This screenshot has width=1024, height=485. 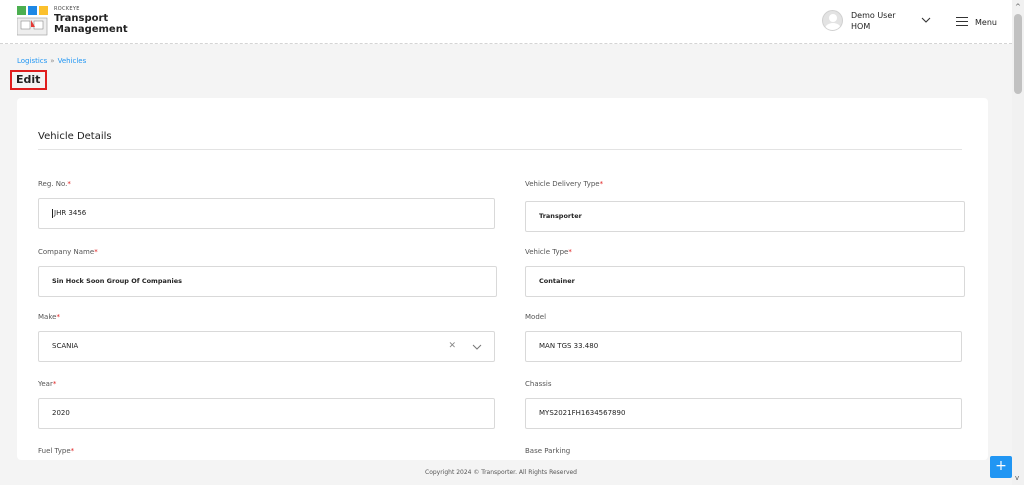 What do you see at coordinates (91, 29) in the screenshot?
I see `brand-line-2: Management` at bounding box center [91, 29].